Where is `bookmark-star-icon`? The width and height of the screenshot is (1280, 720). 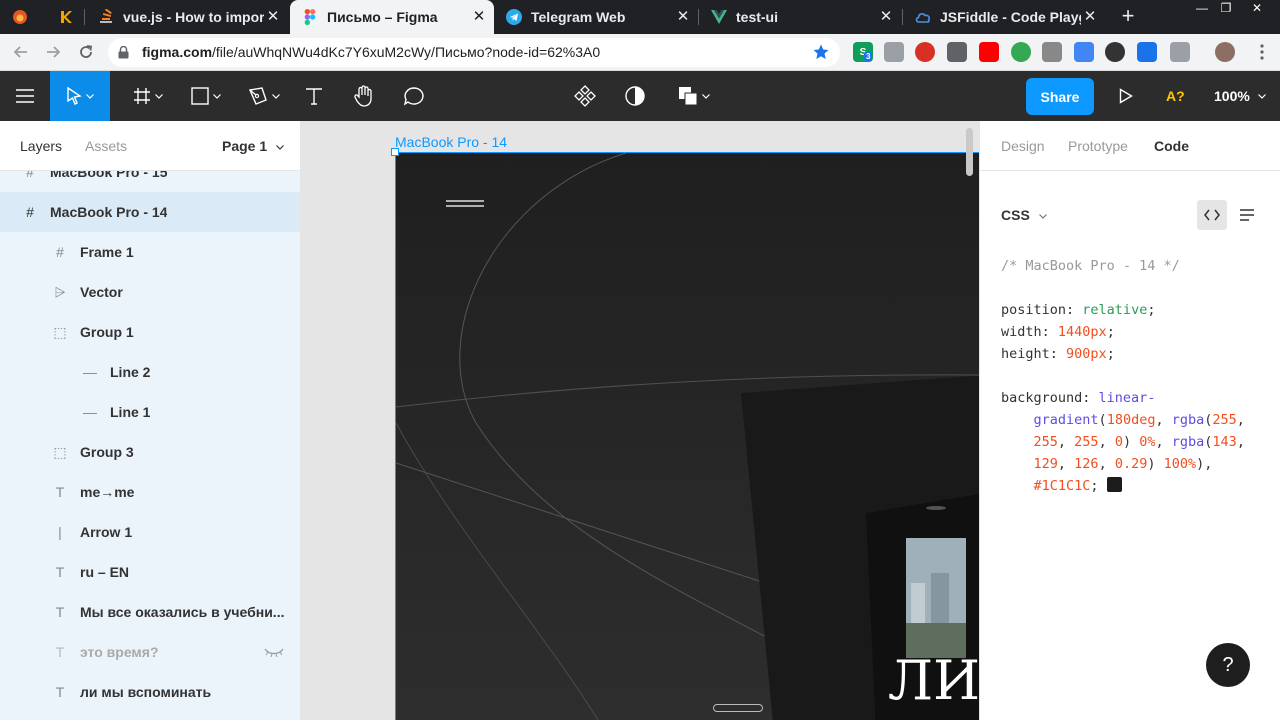 bookmark-star-icon is located at coordinates (821, 54).